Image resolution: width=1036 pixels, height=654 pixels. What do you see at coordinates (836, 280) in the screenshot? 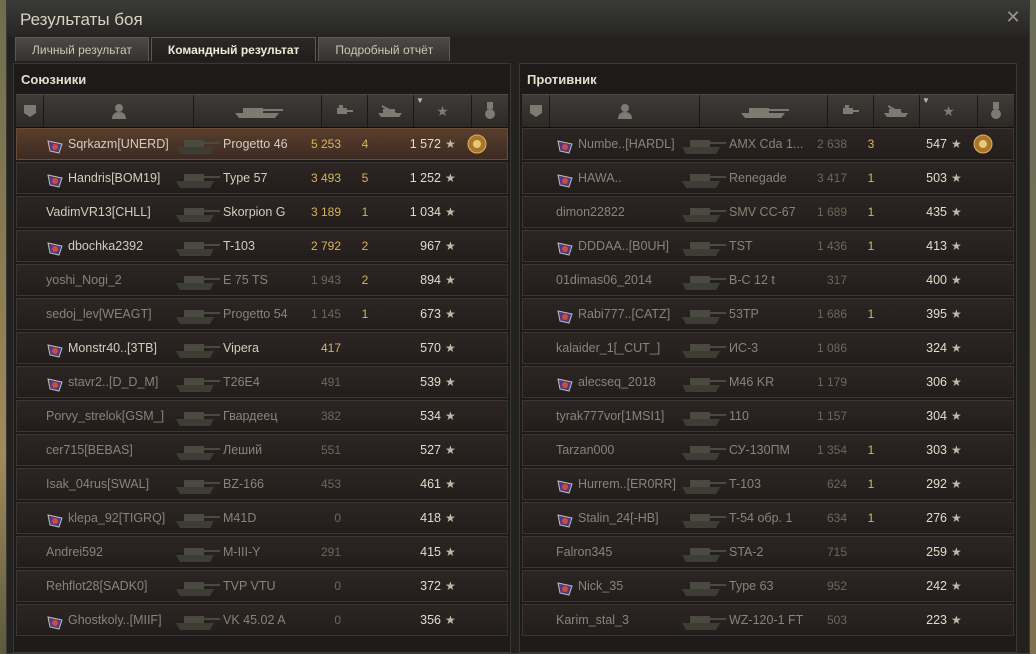
I see `damage-value: 317` at bounding box center [836, 280].